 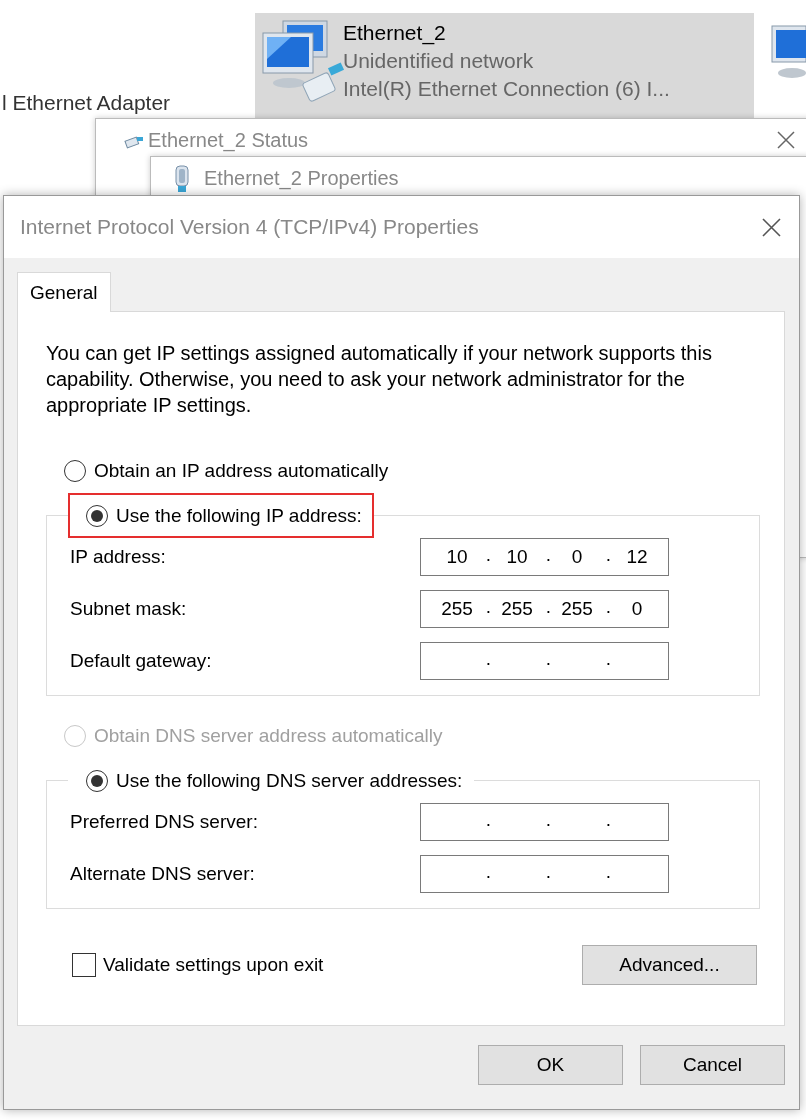 What do you see at coordinates (379, 379) in the screenshot?
I see `description-text: You can get IP settings assigned automatically if your network supports this capability. Otherwise, you need to ask your network administrator for the appropriate IP settings.` at bounding box center [379, 379].